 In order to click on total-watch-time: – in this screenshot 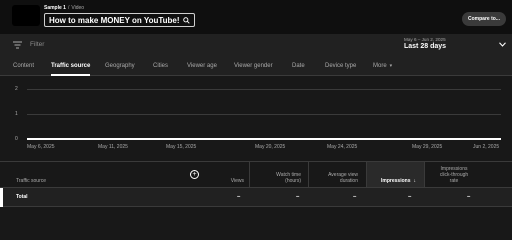, I will do `click(298, 197)`.